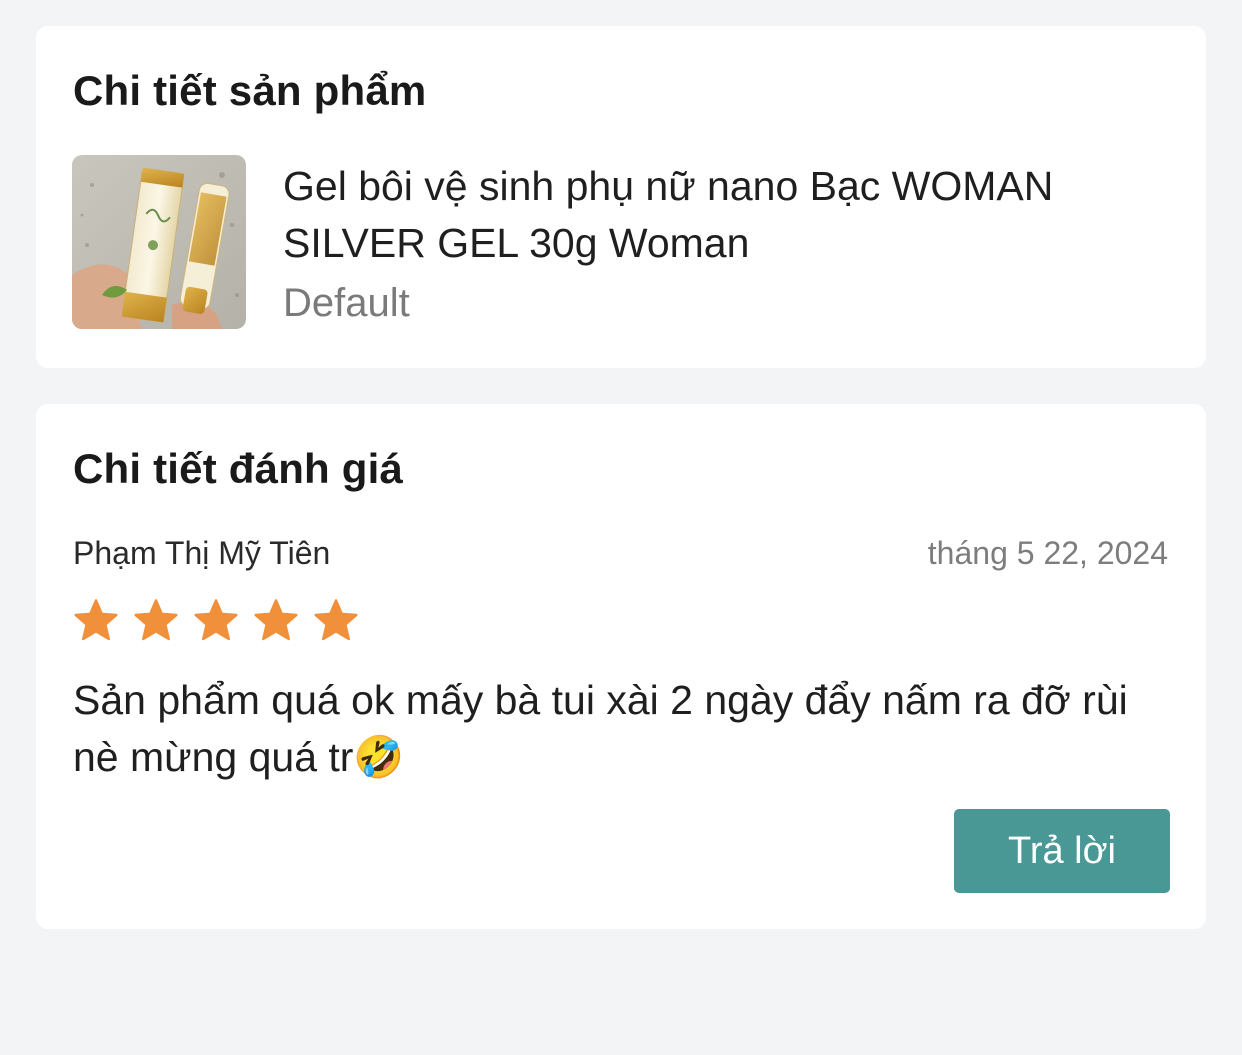 The width and height of the screenshot is (1242, 1055). What do you see at coordinates (346, 303) in the screenshot?
I see `product-variant: Default` at bounding box center [346, 303].